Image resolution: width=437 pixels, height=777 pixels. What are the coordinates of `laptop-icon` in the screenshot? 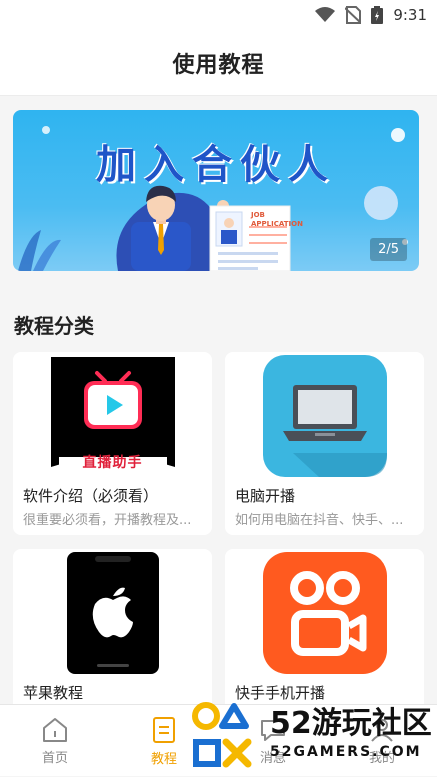 It's located at (324, 416).